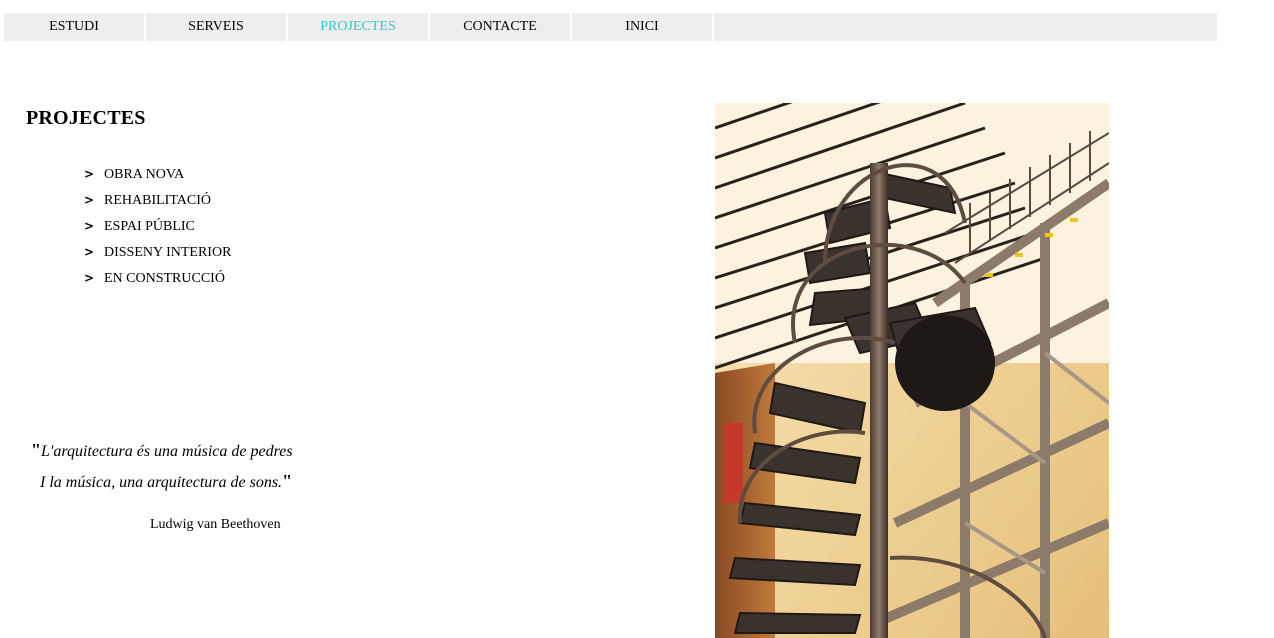 This screenshot has width=1274, height=638. What do you see at coordinates (713, 27) in the screenshot?
I see `nav-divider` at bounding box center [713, 27].